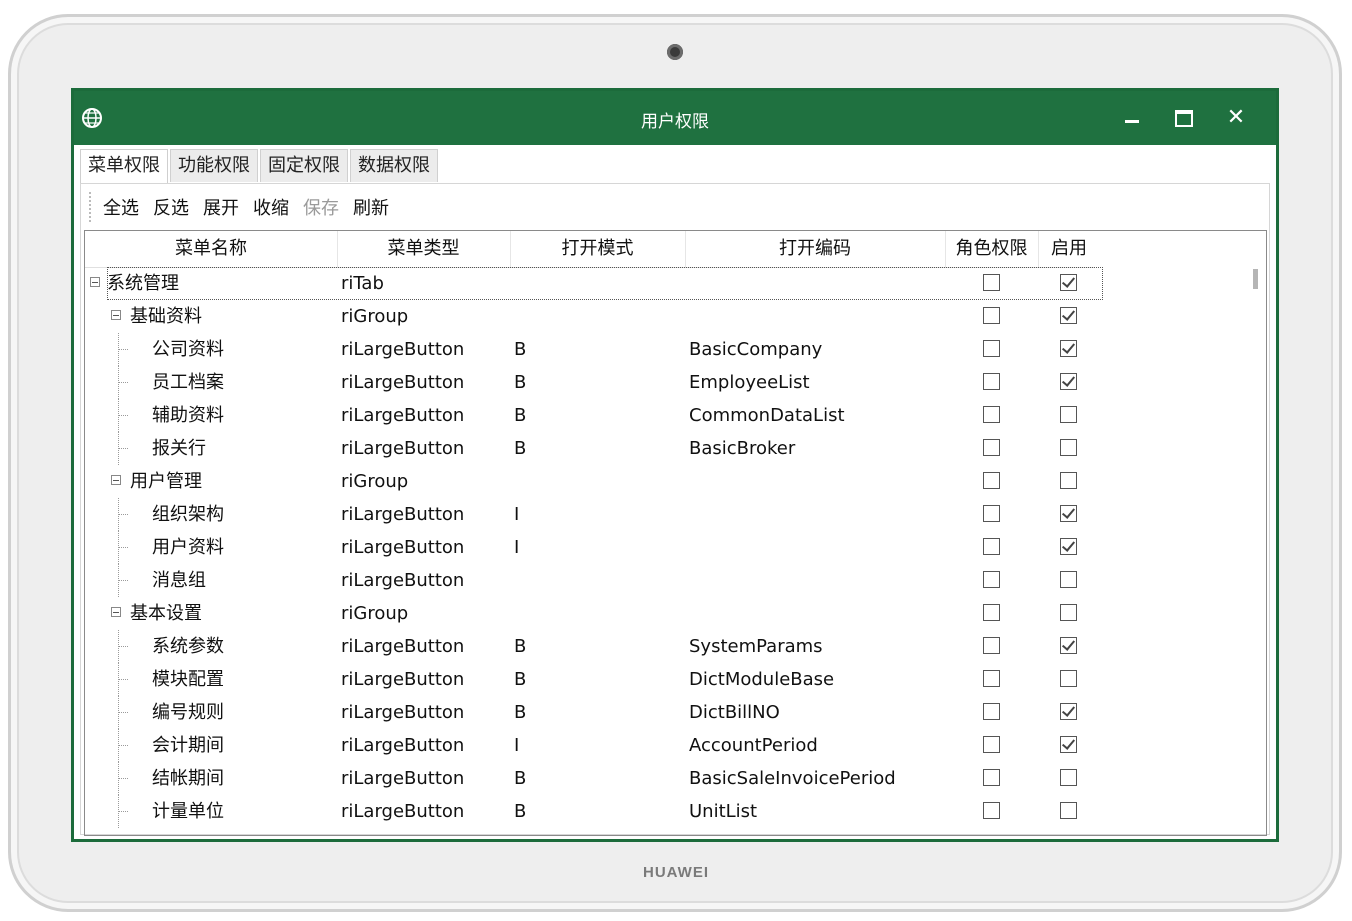  Describe the element at coordinates (271, 207) in the screenshot. I see `collapse-button: 收缩` at that location.